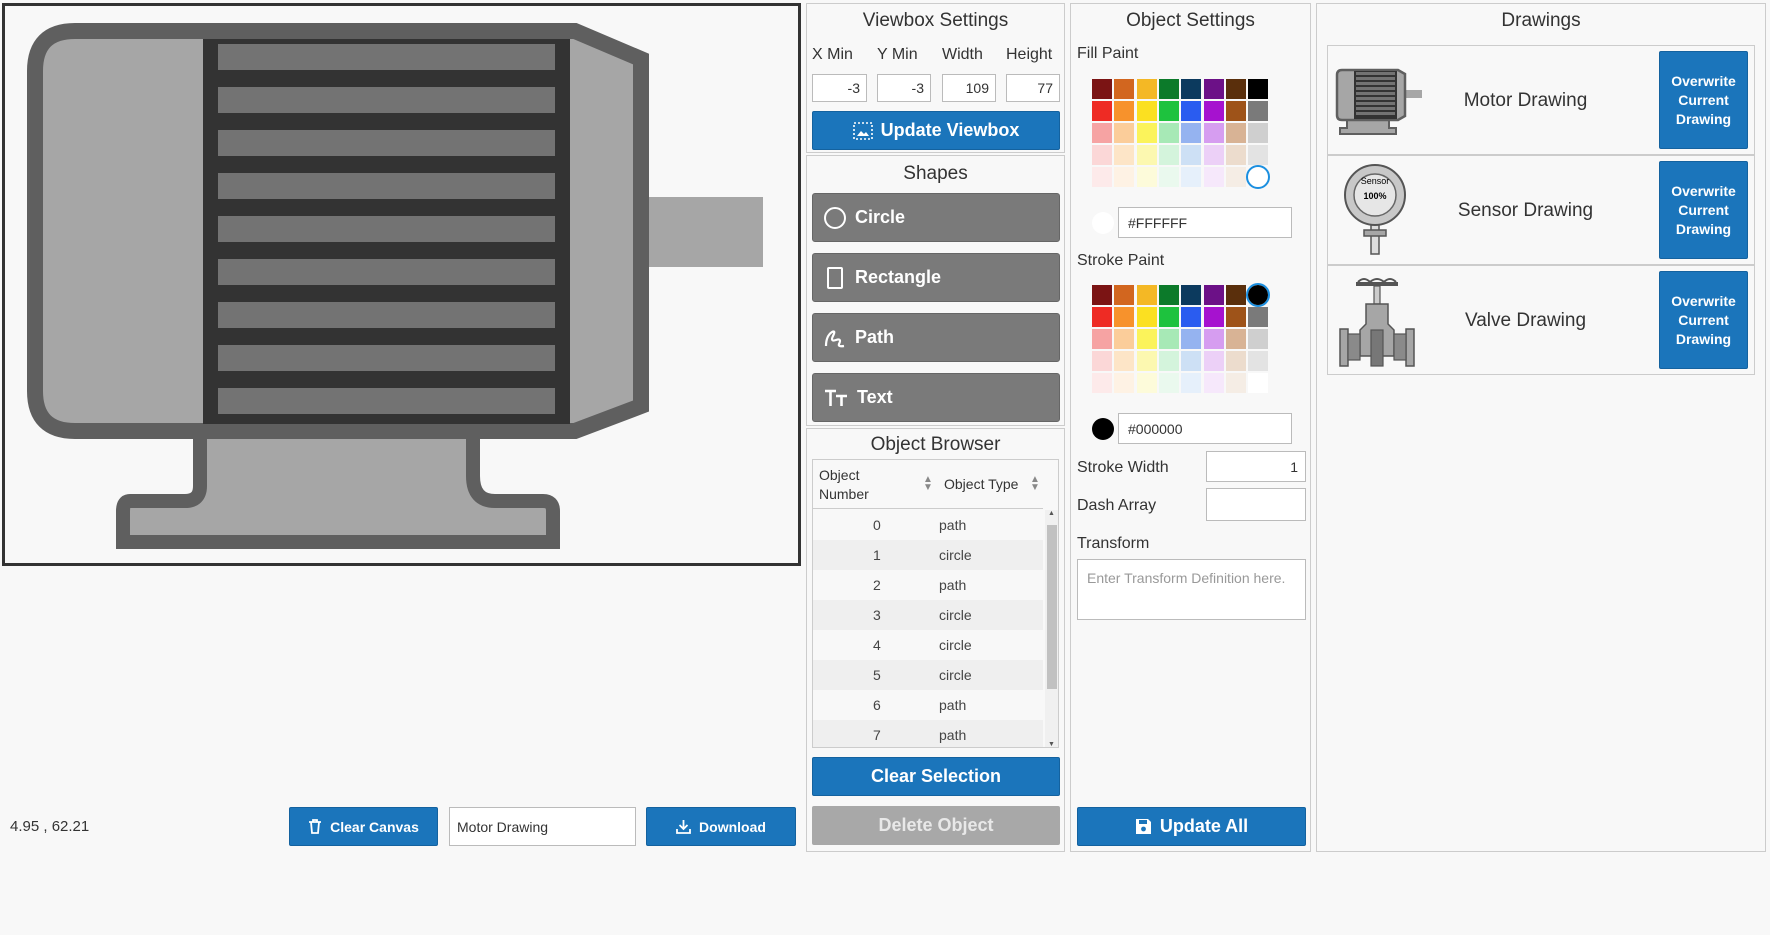  Describe the element at coordinates (1703, 100) in the screenshot. I see `overwrite-motor-button: Overwrite Current Drawing` at that location.